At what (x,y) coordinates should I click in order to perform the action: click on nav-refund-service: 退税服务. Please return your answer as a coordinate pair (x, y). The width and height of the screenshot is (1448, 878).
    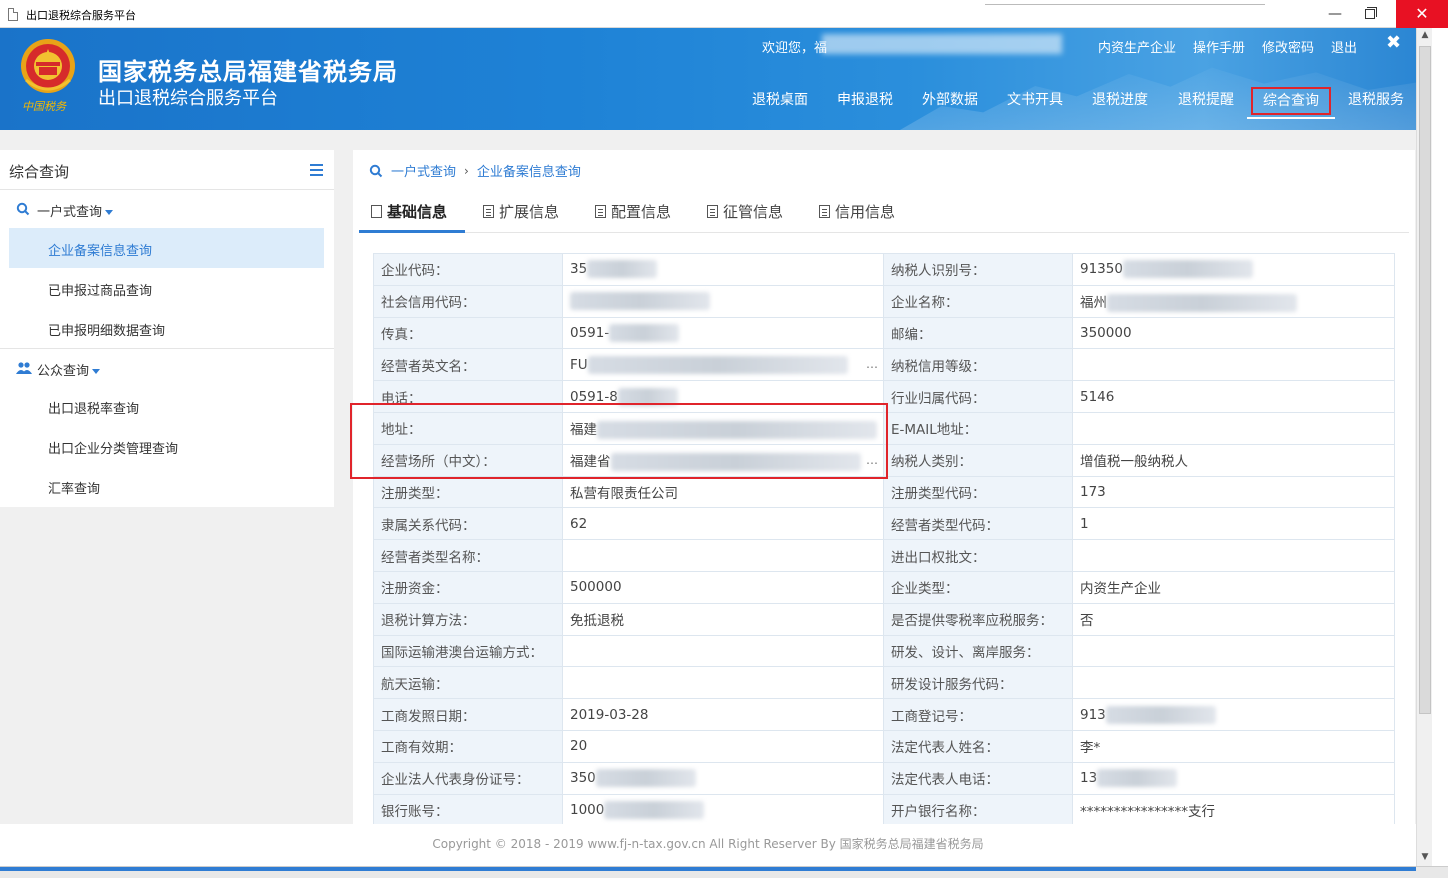
    Looking at the image, I should click on (1376, 105).